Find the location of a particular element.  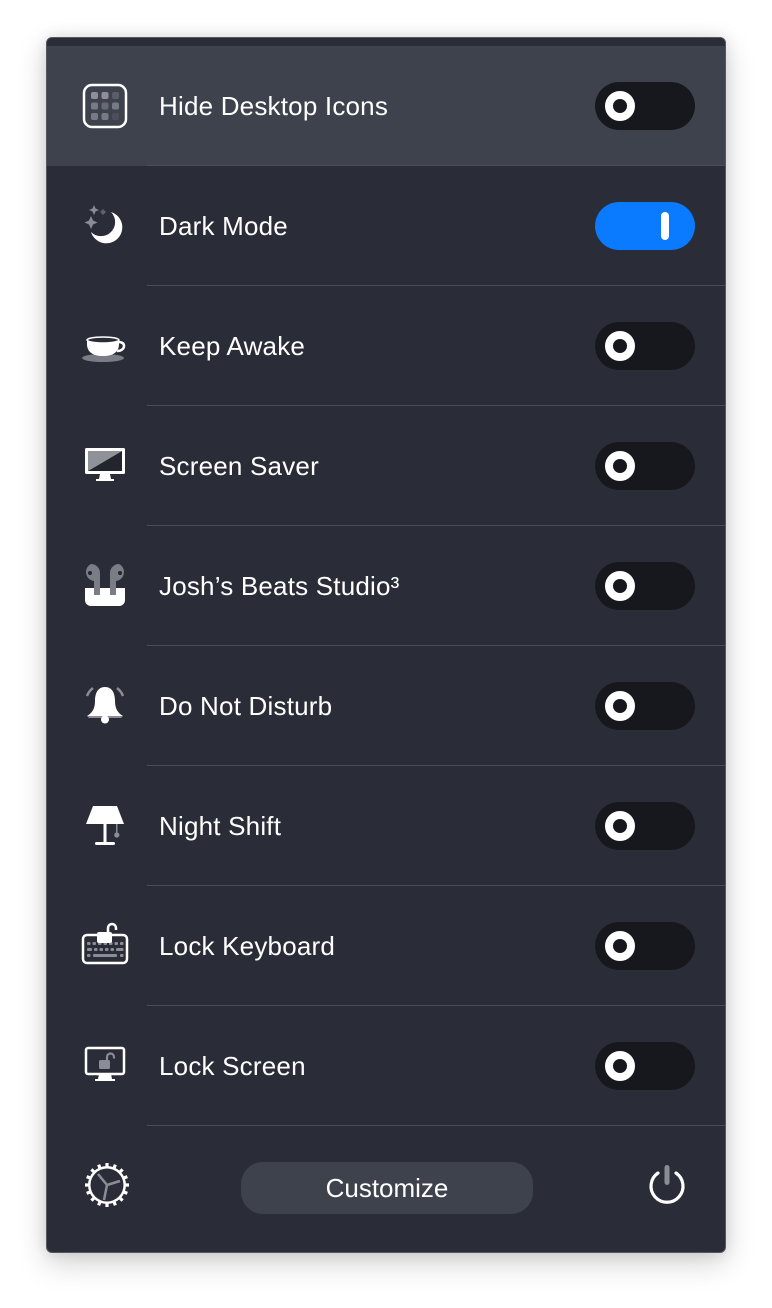

toggle-do-not-disturb is located at coordinates (645, 706).